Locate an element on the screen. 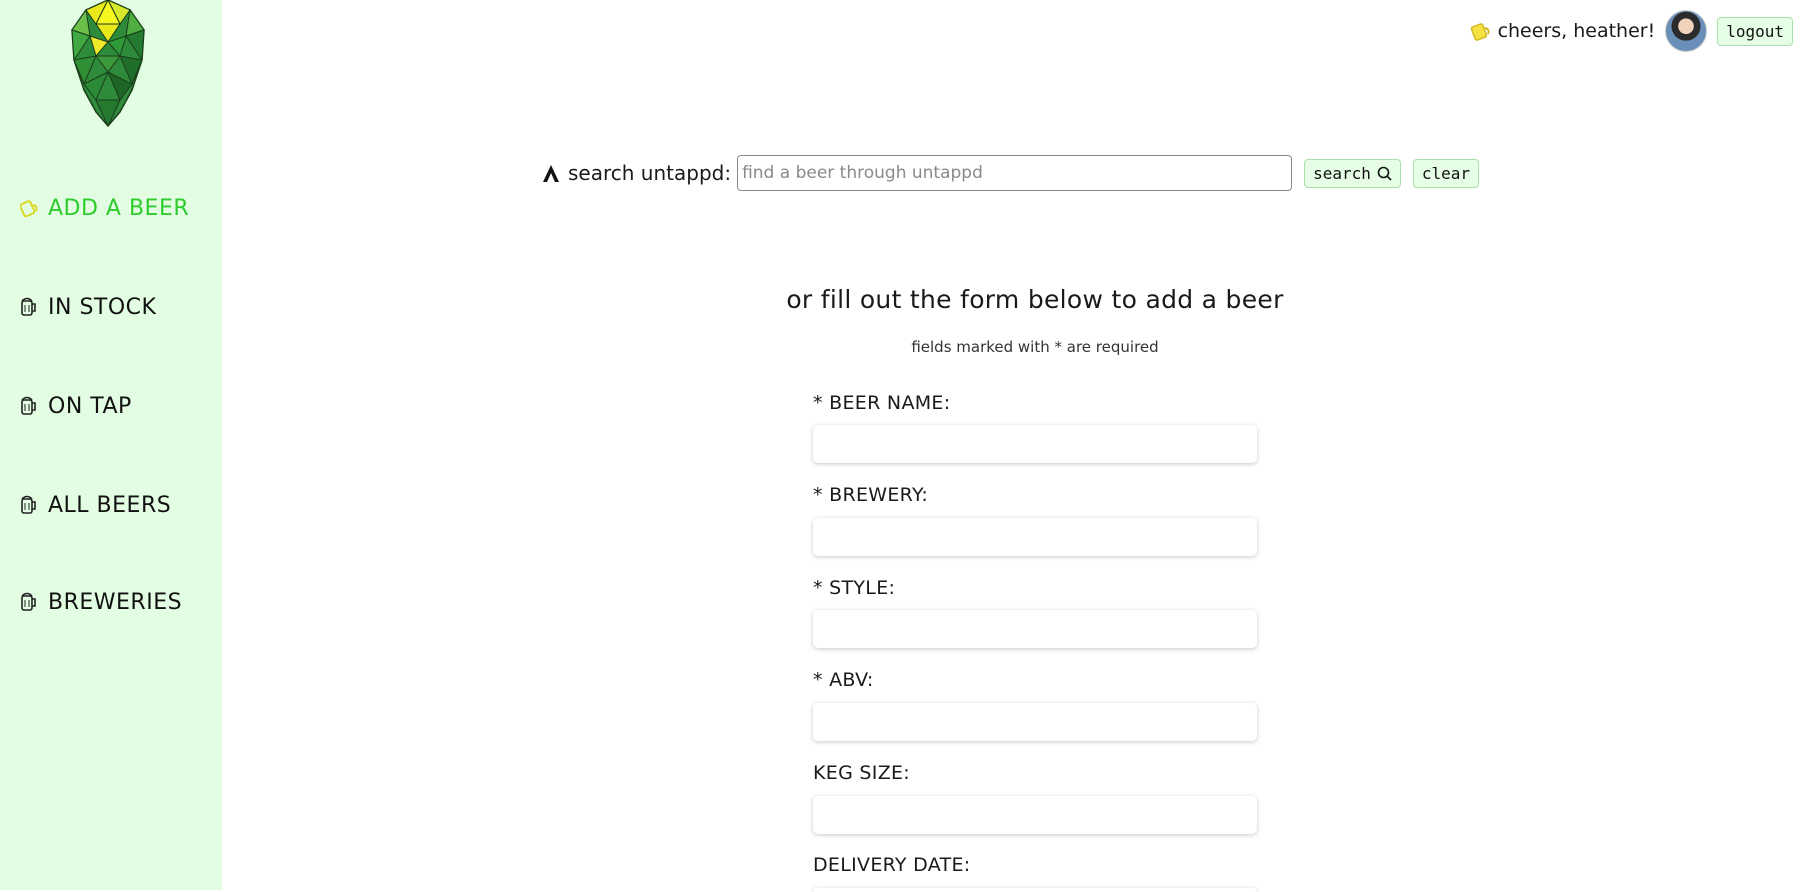 The width and height of the screenshot is (1807, 892). search-button: search is located at coordinates (1352, 173).